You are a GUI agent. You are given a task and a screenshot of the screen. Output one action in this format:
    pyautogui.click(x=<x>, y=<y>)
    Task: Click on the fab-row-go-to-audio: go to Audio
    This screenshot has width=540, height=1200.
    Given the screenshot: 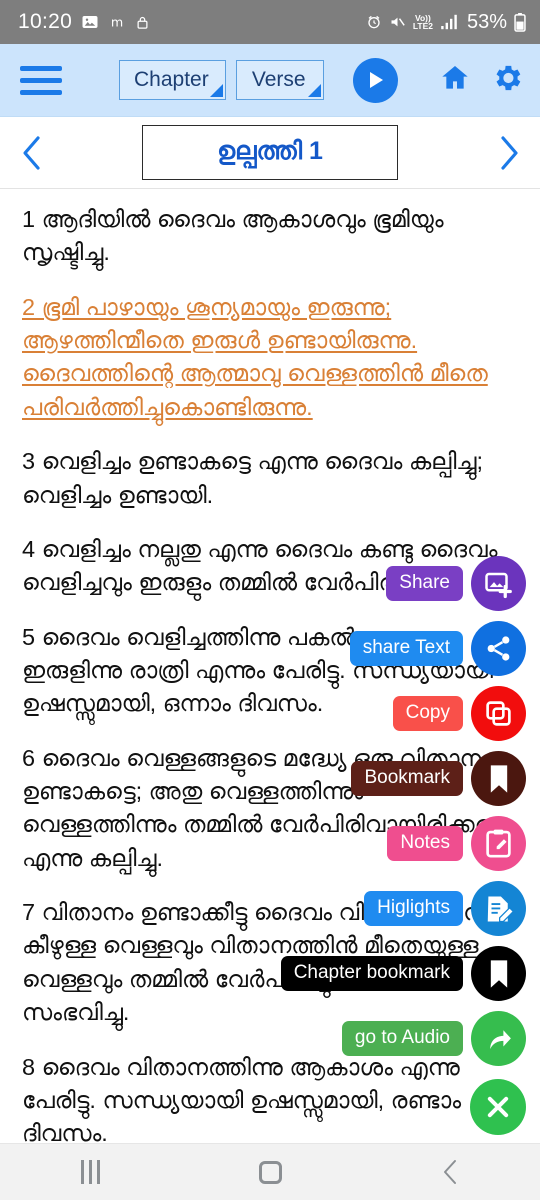 What is the action you would take?
    pyautogui.click(x=433, y=1038)
    